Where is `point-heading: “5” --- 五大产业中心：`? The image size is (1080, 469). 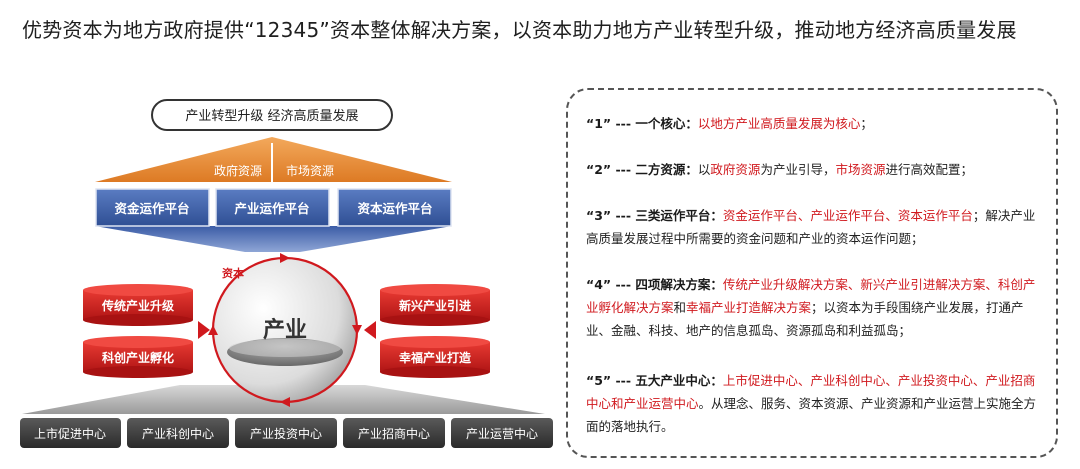
point-heading: “5” --- 五大产业中心： is located at coordinates (654, 380).